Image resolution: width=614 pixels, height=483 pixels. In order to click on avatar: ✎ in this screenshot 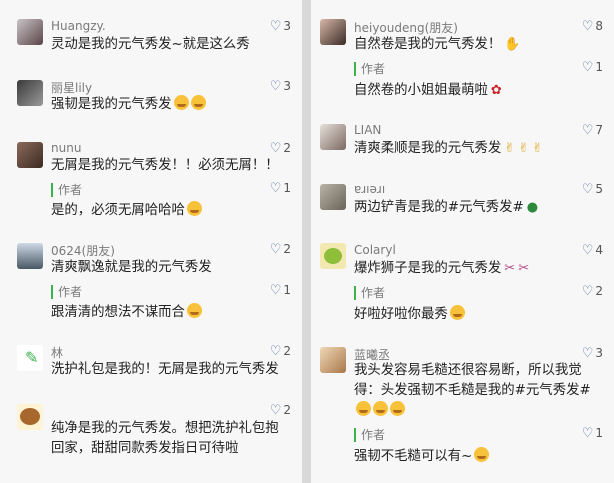, I will do `click(30, 358)`.